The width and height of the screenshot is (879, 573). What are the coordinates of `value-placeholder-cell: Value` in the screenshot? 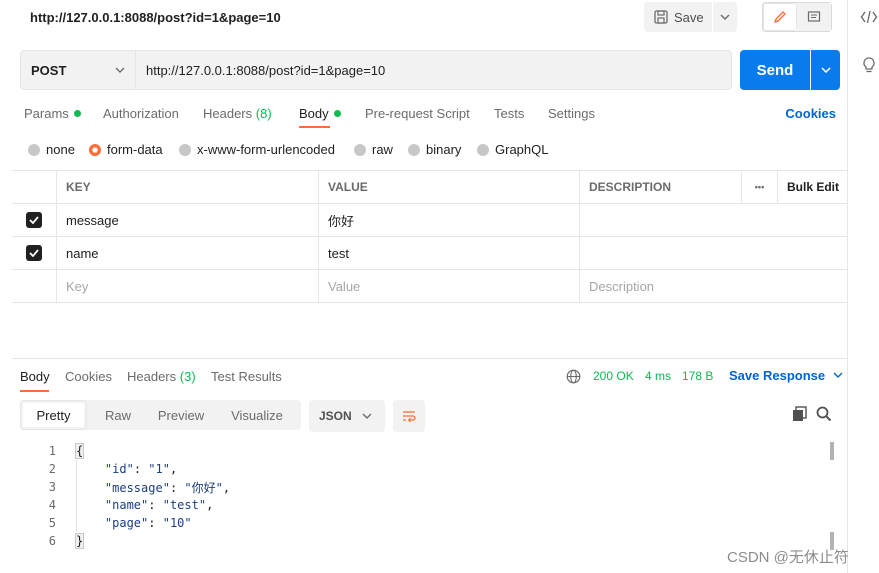 It's located at (448, 286).